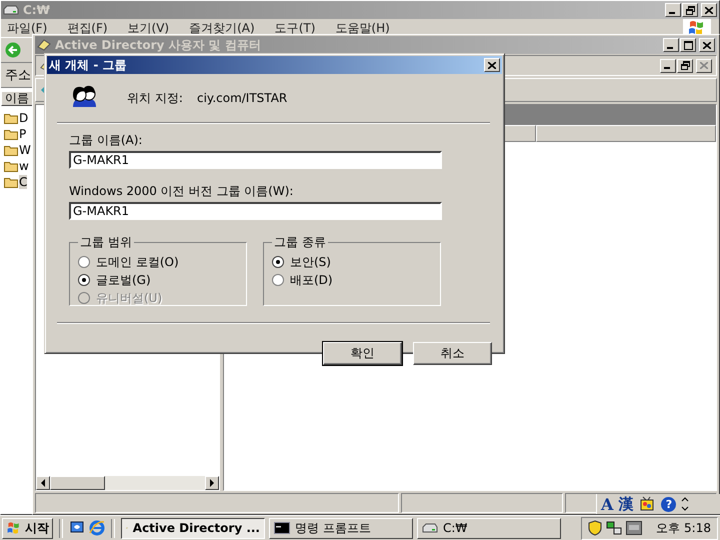 This screenshot has width=720, height=540. I want to click on column-header, so click(626, 133).